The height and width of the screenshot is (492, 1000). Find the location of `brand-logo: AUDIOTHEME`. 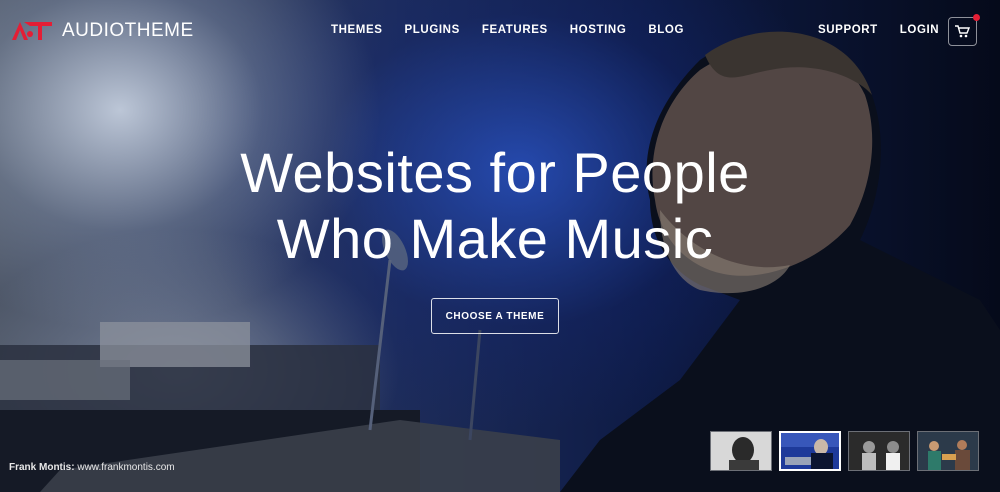

brand-logo: AUDIOTHEME is located at coordinates (102, 31).